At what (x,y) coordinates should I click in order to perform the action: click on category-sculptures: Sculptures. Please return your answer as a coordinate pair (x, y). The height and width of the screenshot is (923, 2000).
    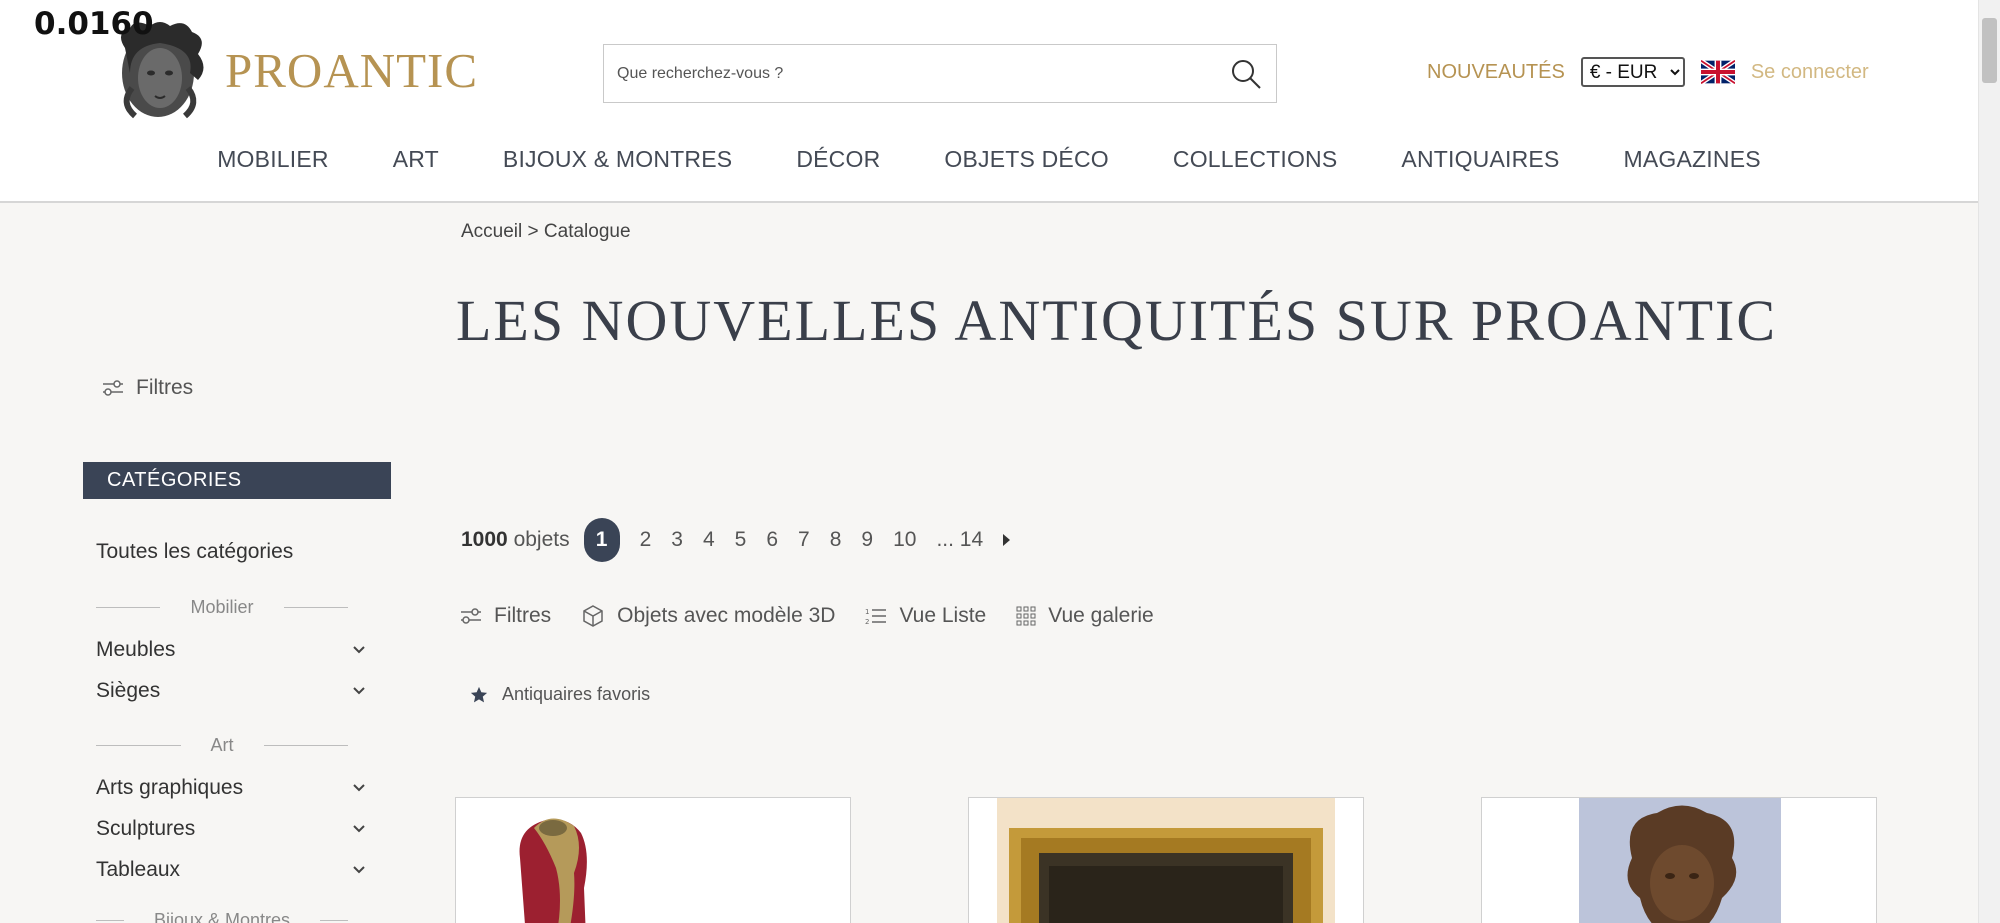
    Looking at the image, I should click on (231, 829).